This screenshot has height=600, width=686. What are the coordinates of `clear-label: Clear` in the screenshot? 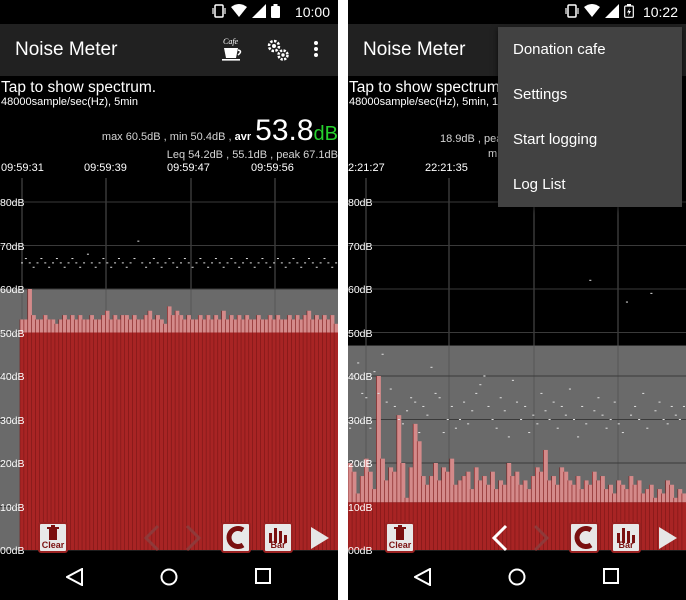 It's located at (400, 545).